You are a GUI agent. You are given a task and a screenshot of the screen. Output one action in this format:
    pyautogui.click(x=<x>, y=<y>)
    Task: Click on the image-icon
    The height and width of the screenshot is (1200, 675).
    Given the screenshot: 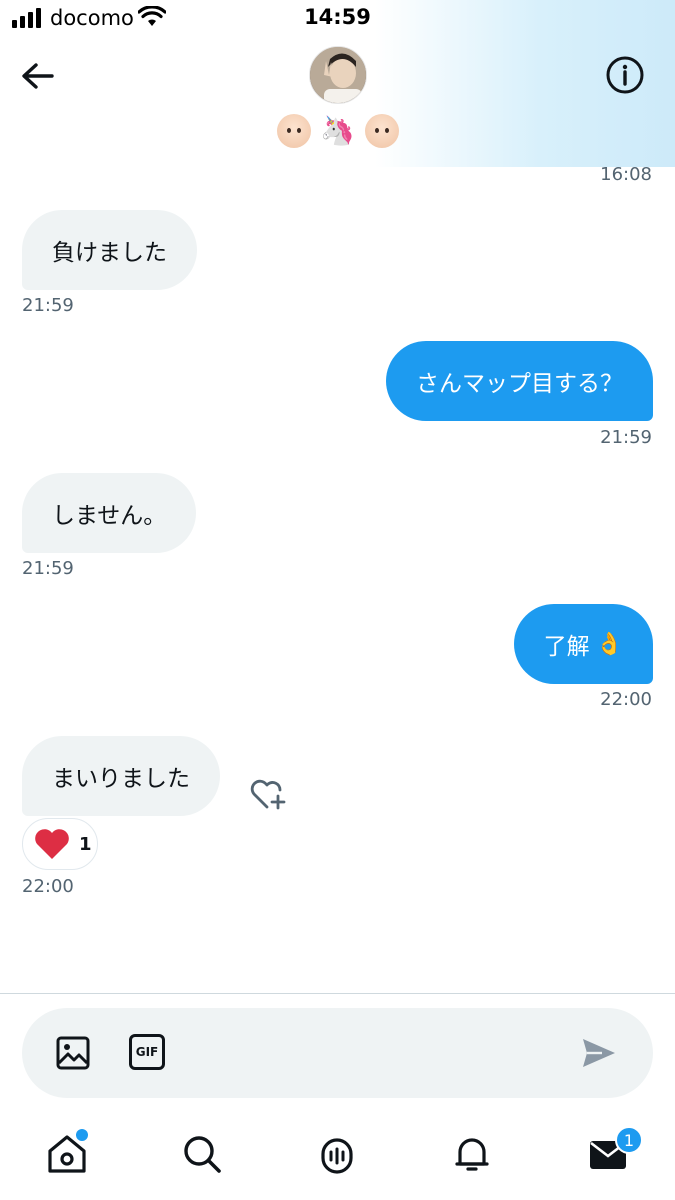 What is the action you would take?
    pyautogui.click(x=73, y=1053)
    